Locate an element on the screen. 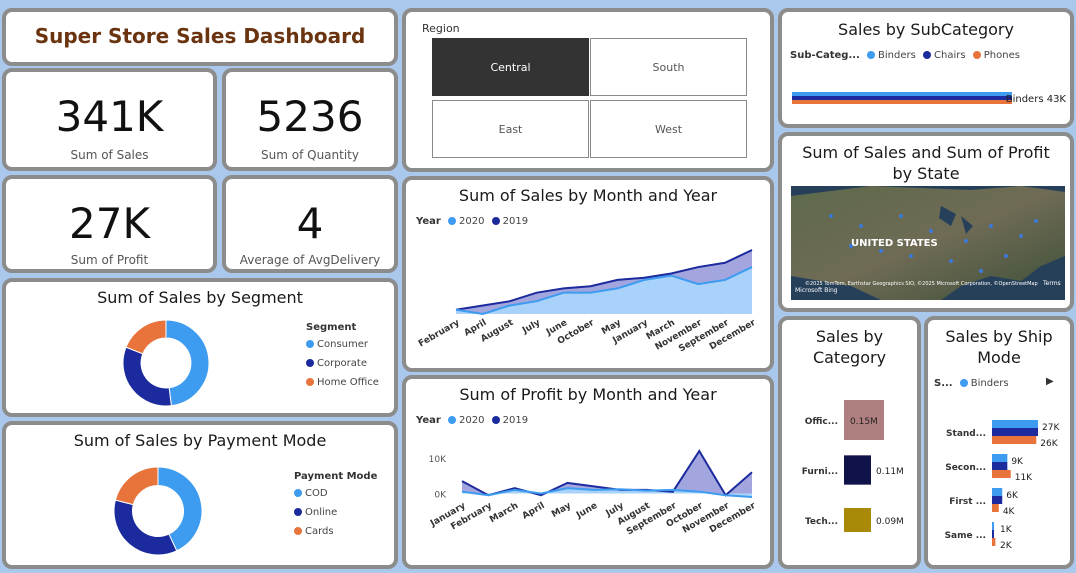 The width and height of the screenshot is (1076, 573). segment-slice-corporate is located at coordinates (147, 376).